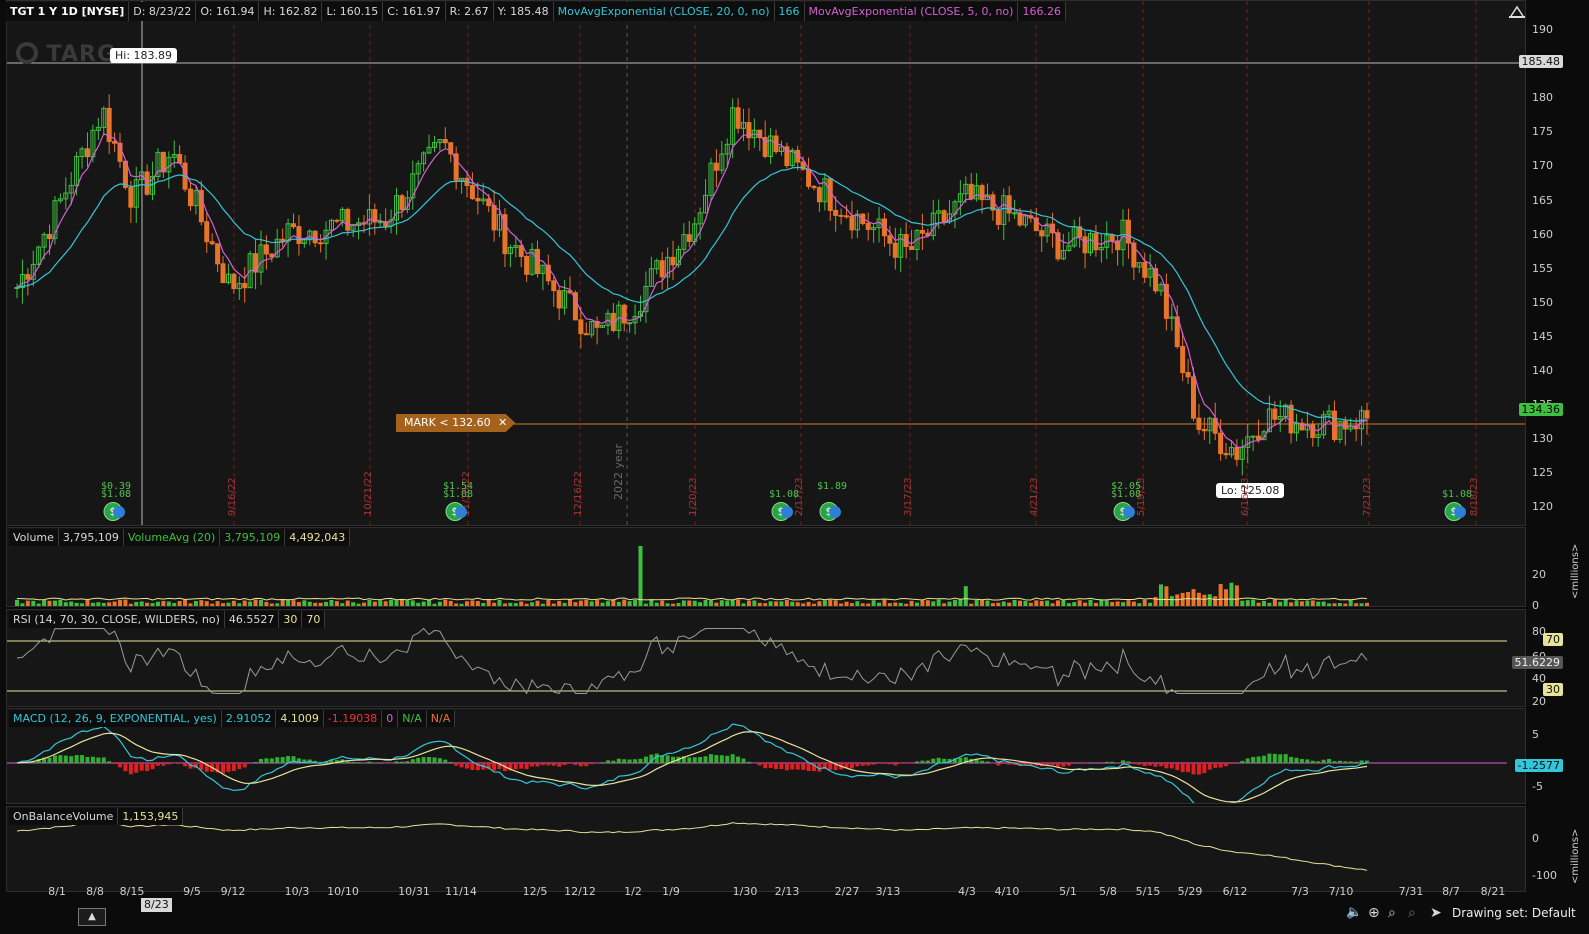 Image resolution: width=1589 pixels, height=934 pixels. What do you see at coordinates (92, 917) in the screenshot?
I see `collapse-button: ▲` at bounding box center [92, 917].